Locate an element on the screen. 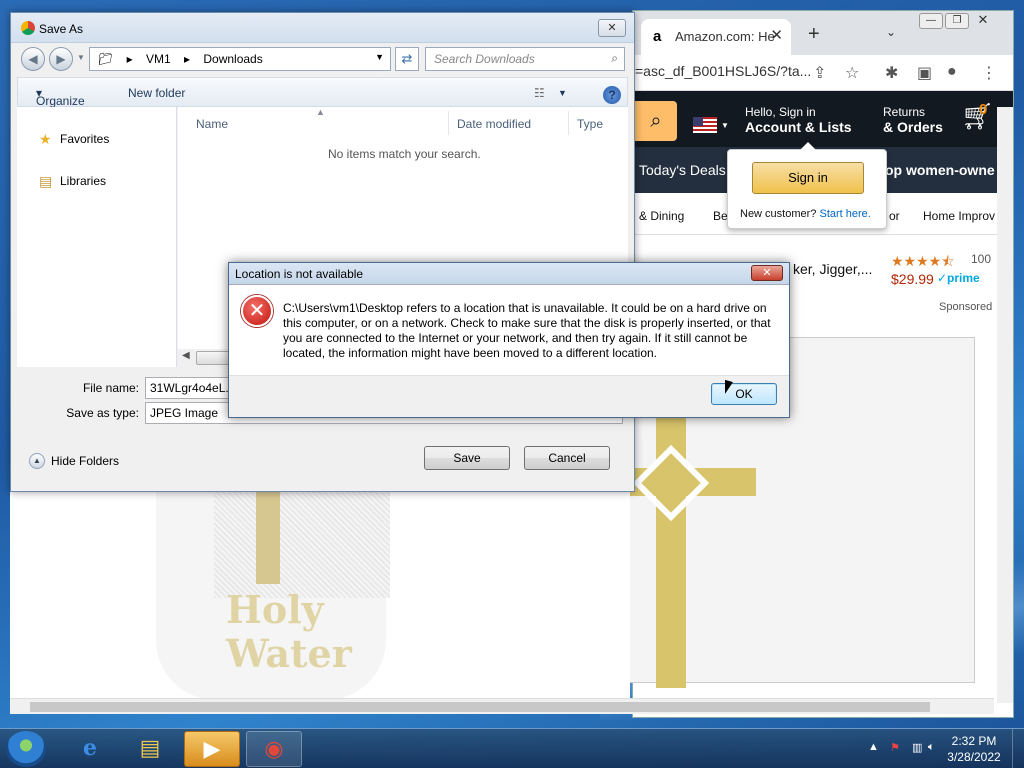 Image resolution: width=1024 pixels, height=768 pixels. chrome-logo-icon is located at coordinates (28, 28).